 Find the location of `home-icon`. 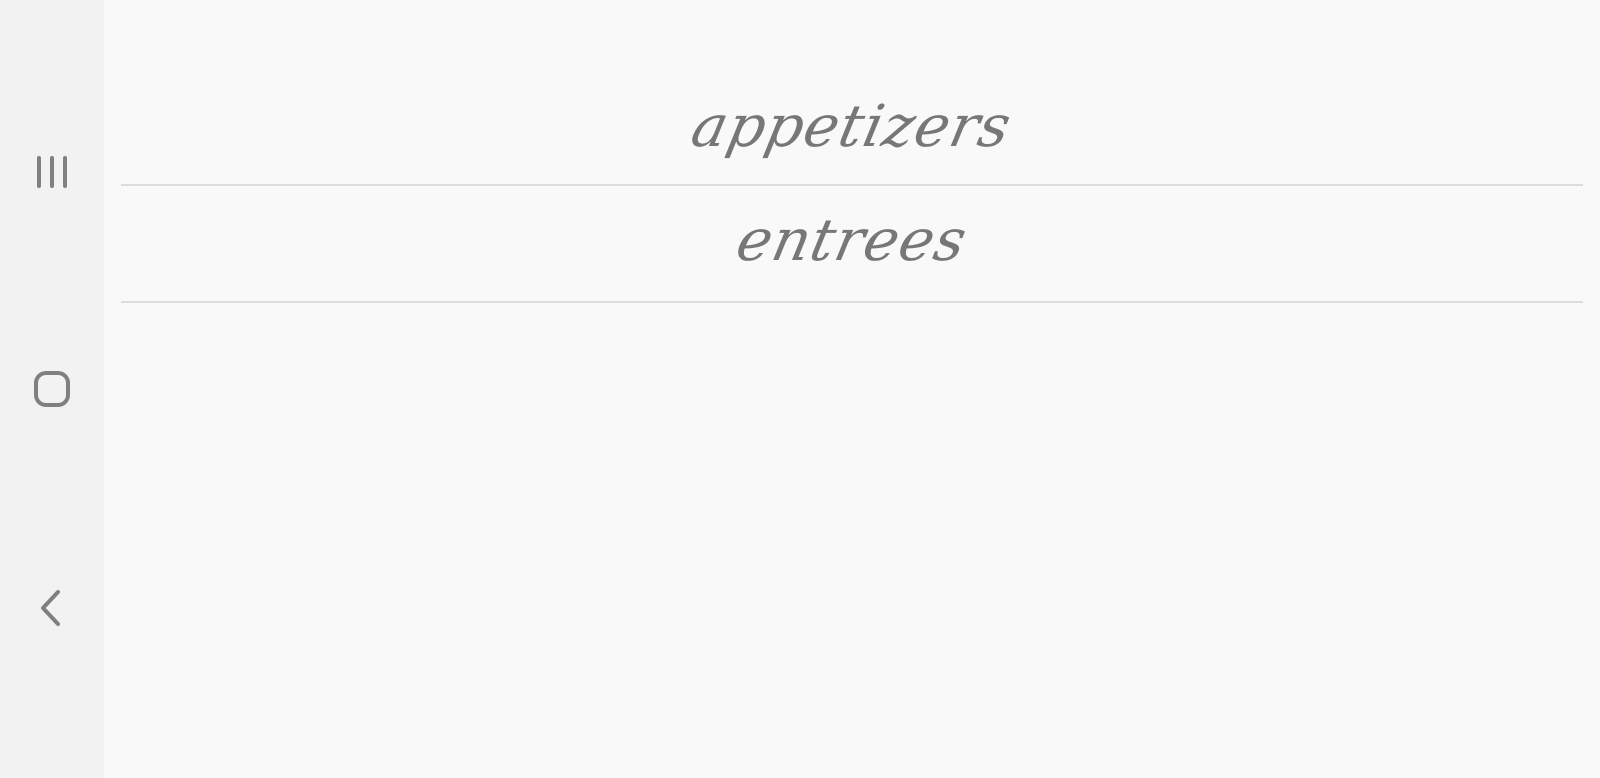

home-icon is located at coordinates (52, 389).